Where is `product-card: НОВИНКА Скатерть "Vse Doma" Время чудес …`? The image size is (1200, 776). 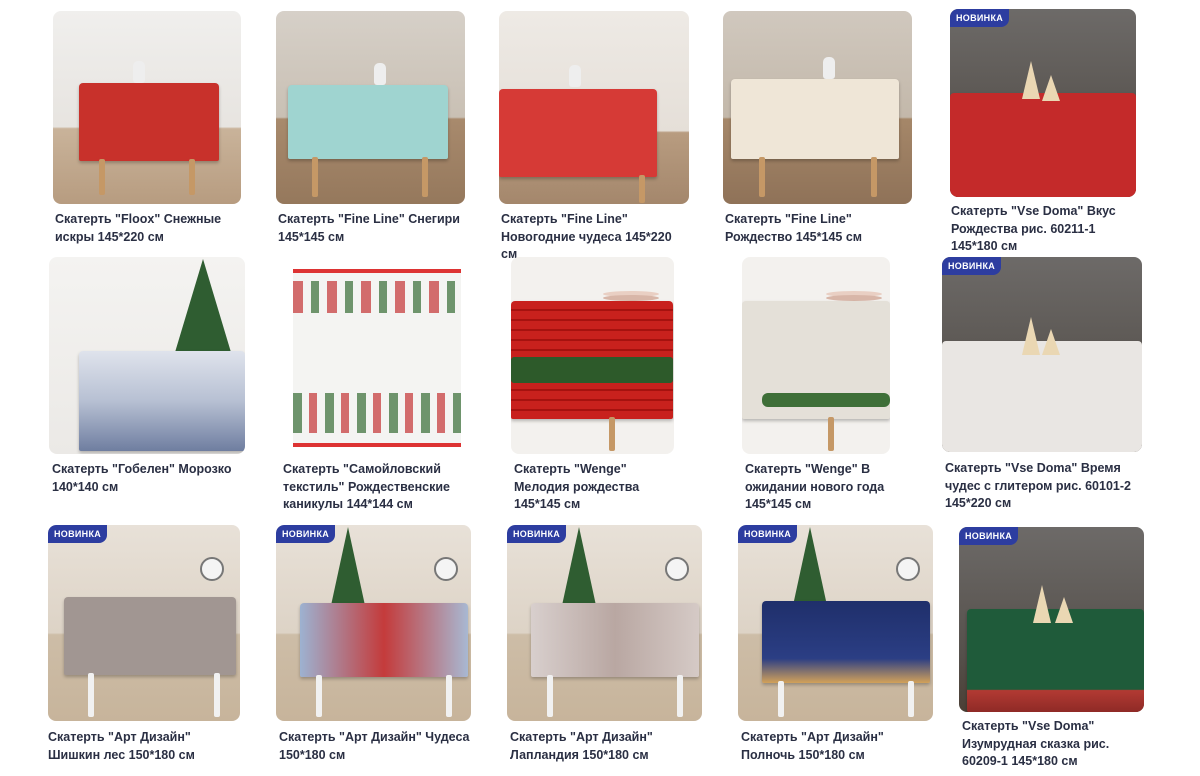
product-card: НОВИНКА Скатерть "Vse Doma" Время чудес … is located at coordinates (1042, 387).